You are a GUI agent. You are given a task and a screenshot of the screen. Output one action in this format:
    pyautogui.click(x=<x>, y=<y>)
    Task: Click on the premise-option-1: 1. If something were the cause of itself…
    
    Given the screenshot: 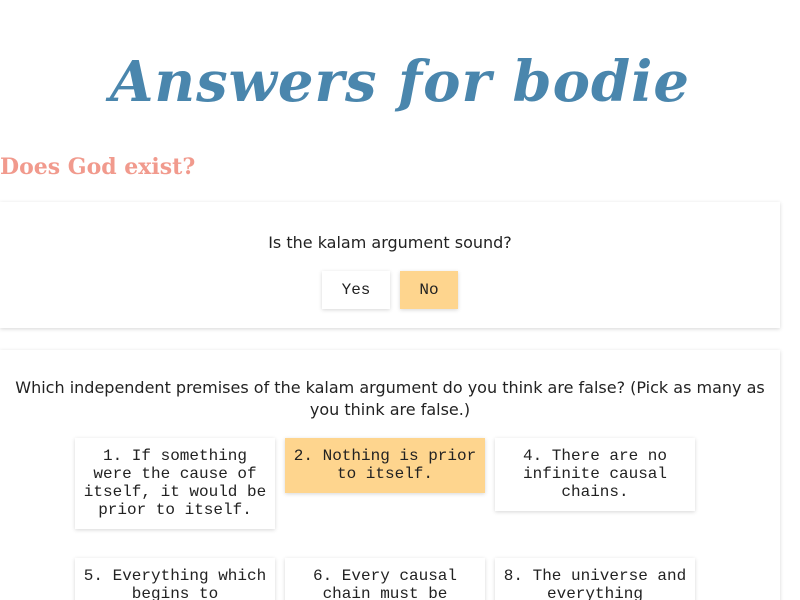 What is the action you would take?
    pyautogui.click(x=175, y=483)
    